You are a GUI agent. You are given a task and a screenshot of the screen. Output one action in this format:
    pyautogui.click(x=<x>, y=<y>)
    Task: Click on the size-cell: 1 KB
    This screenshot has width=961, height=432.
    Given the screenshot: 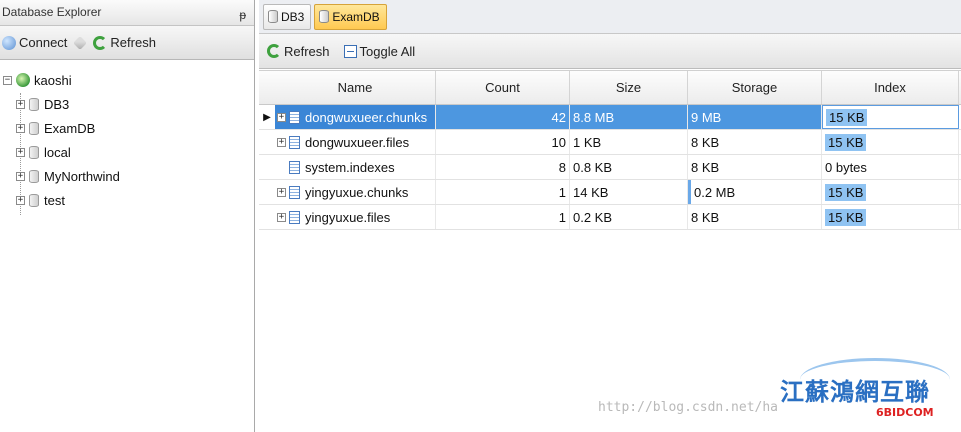 What is the action you would take?
    pyautogui.click(x=629, y=142)
    